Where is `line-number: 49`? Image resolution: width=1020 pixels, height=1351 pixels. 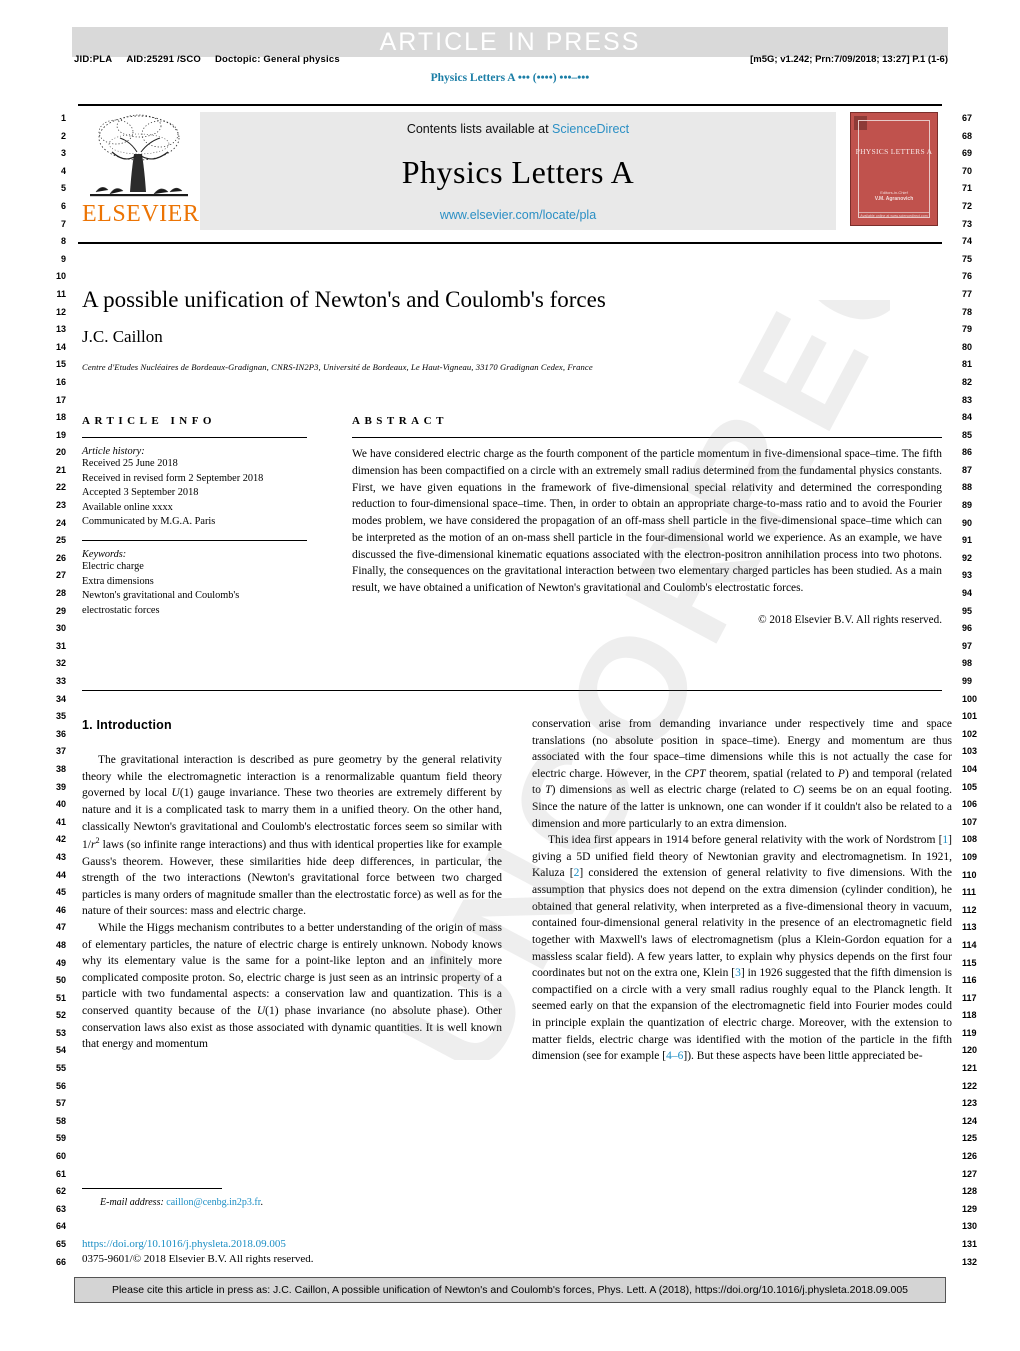
line-number: 49 is located at coordinates (60, 962).